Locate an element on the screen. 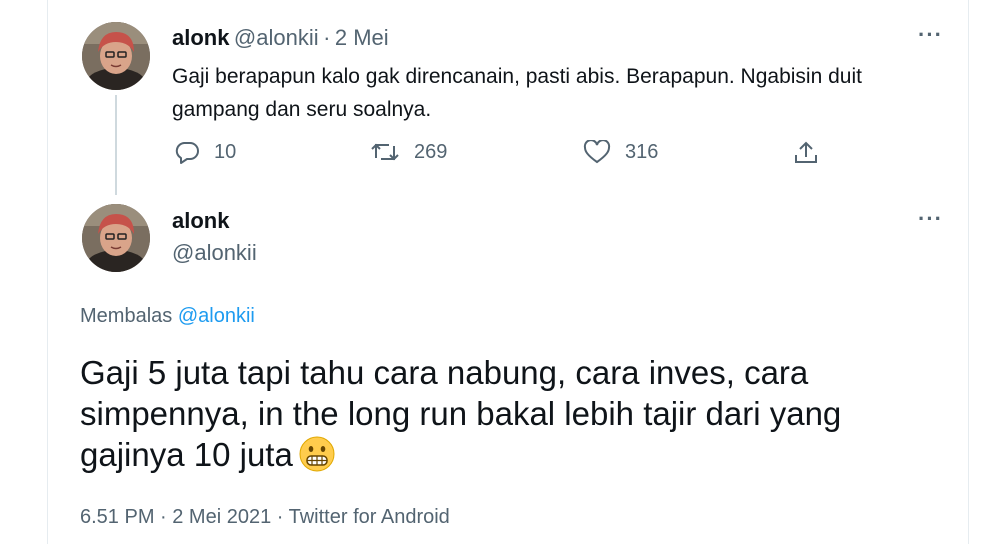  replying-to: Membalas @alonkii is located at coordinates (167, 316).